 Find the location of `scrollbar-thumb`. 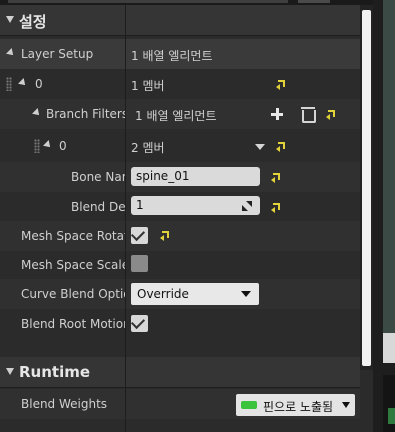

scrollbar-thumb is located at coordinates (366, 188).